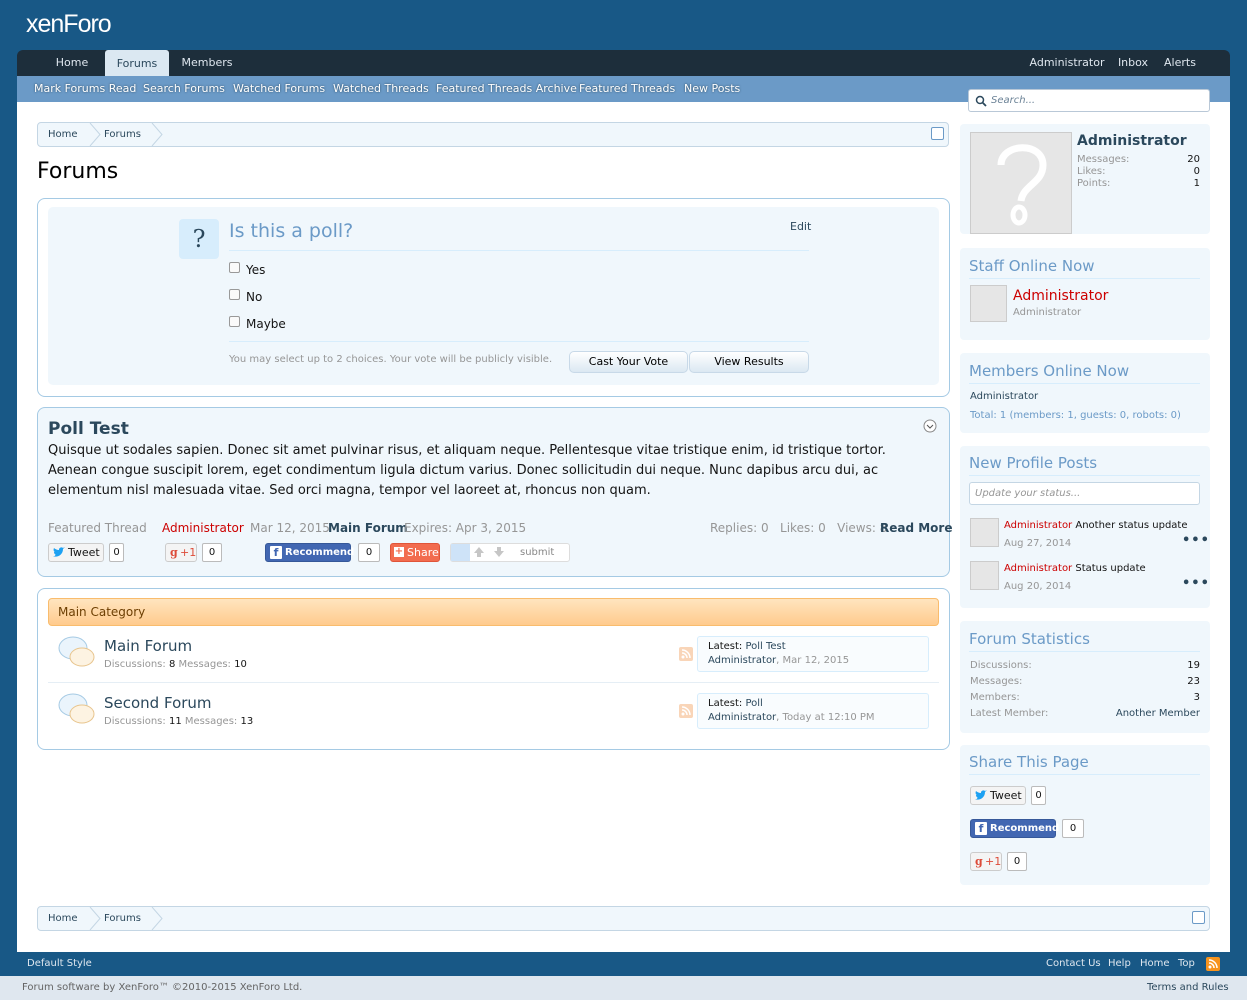 This screenshot has height=1000, width=1247. I want to click on forum-title-main: Main Forum, so click(148, 646).